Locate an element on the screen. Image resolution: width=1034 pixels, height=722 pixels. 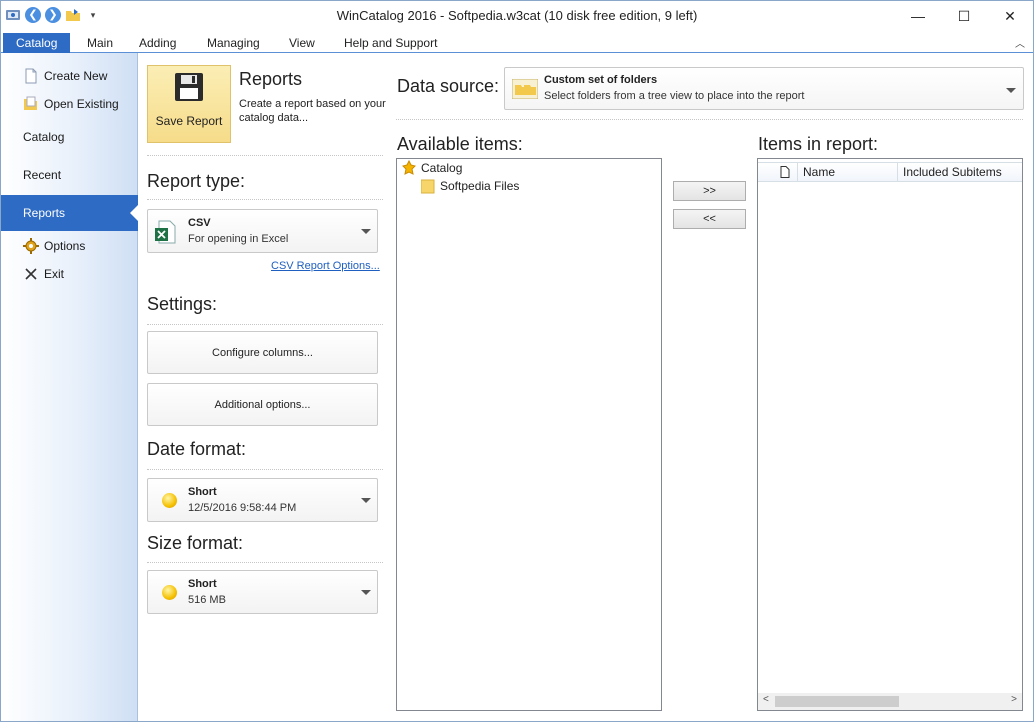
column-name-header: Name is located at coordinates (848, 172).